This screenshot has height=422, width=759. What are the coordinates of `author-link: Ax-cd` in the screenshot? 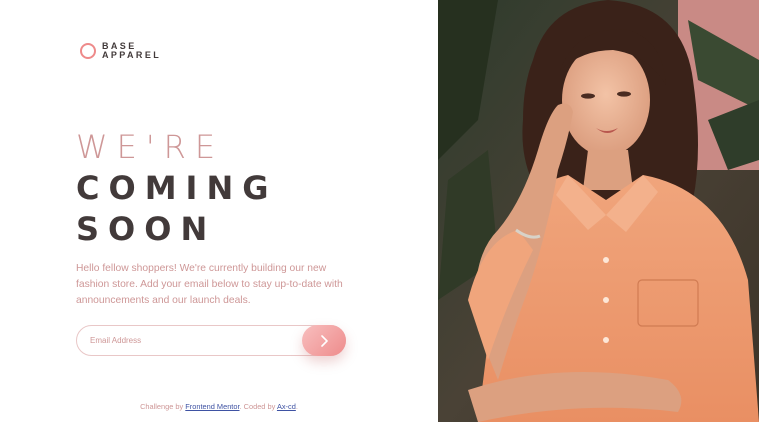 It's located at (286, 406).